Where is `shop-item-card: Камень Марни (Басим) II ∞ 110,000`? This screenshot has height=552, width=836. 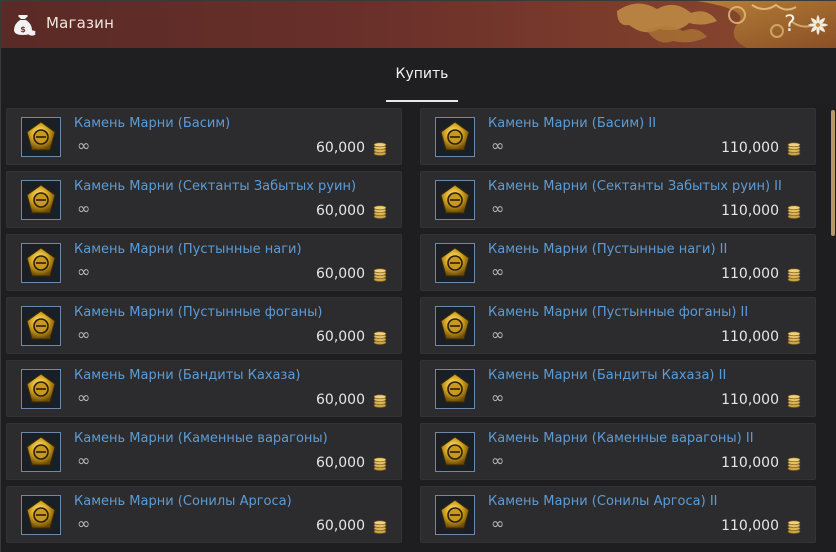 shop-item-card: Камень Марни (Басим) II ∞ 110,000 is located at coordinates (618, 136).